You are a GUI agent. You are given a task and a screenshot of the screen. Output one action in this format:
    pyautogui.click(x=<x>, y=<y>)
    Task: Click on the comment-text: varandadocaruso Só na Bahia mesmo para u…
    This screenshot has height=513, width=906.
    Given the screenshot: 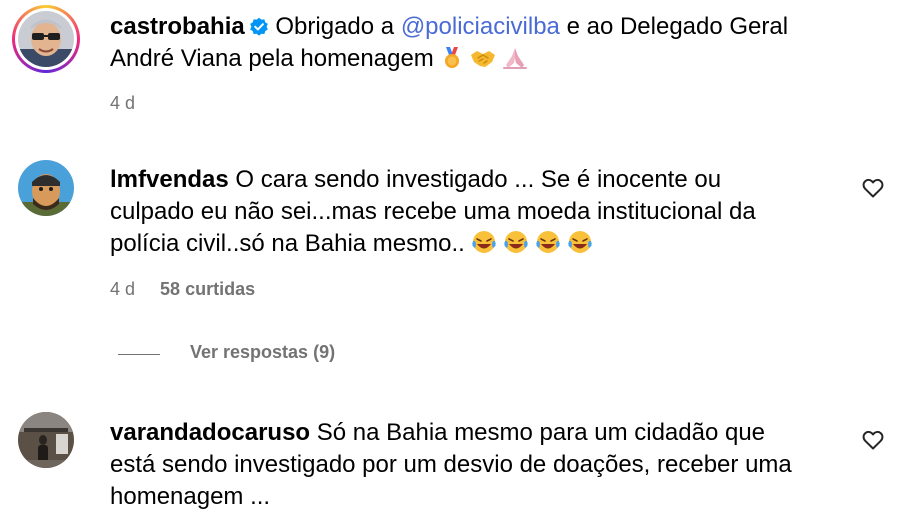 What is the action you would take?
    pyautogui.click(x=460, y=465)
    